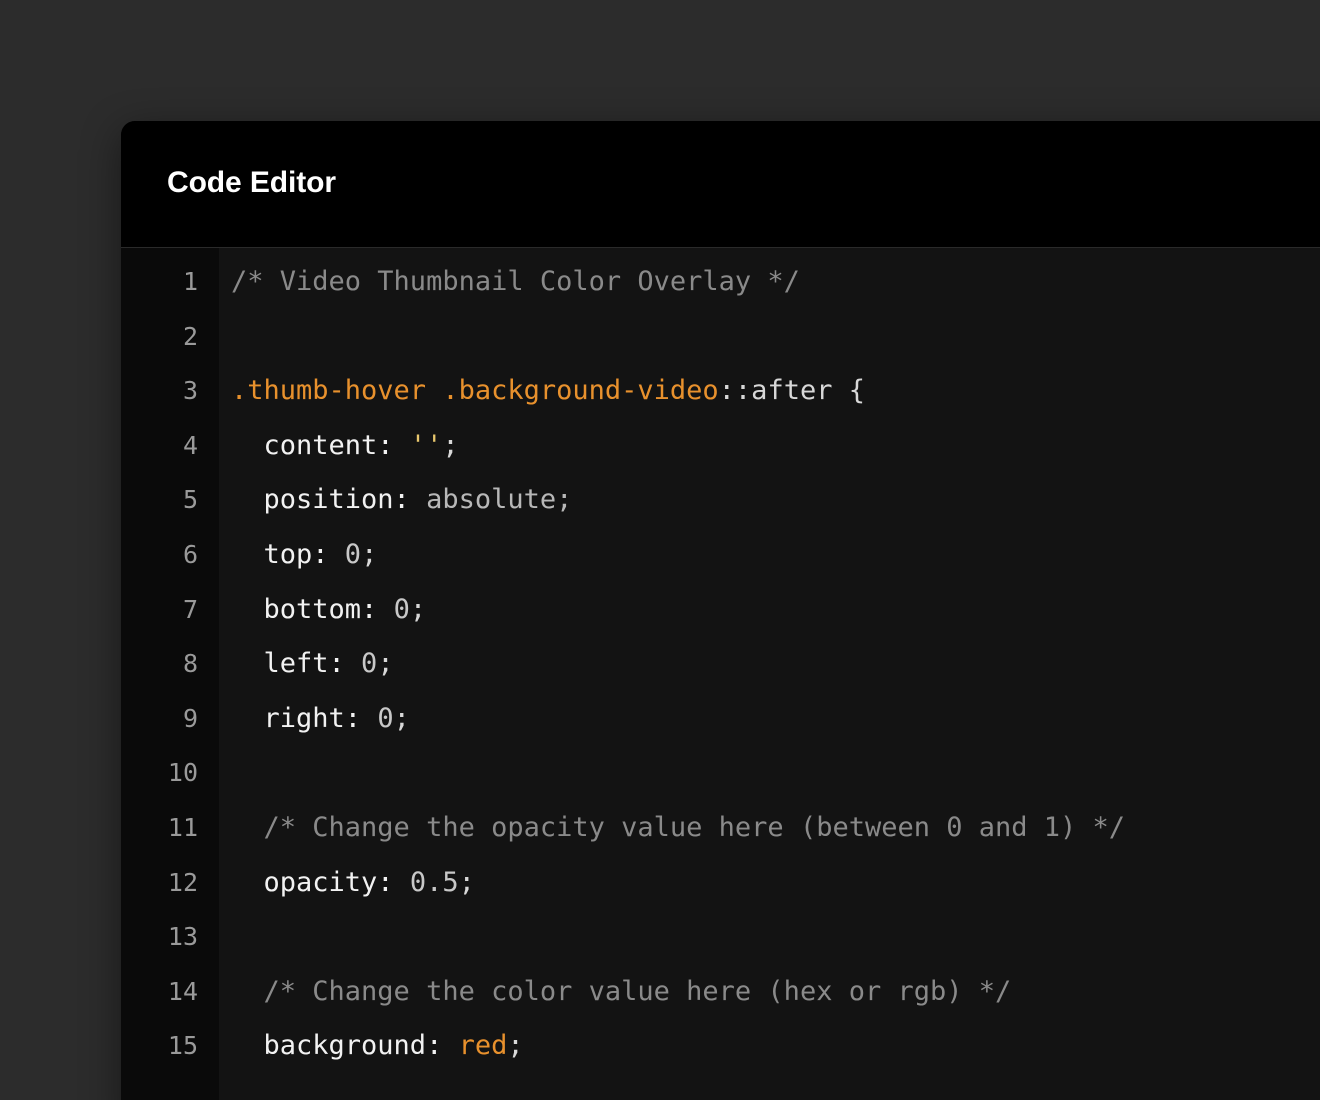  I want to click on editor-header: Code Editor, so click(720, 184).